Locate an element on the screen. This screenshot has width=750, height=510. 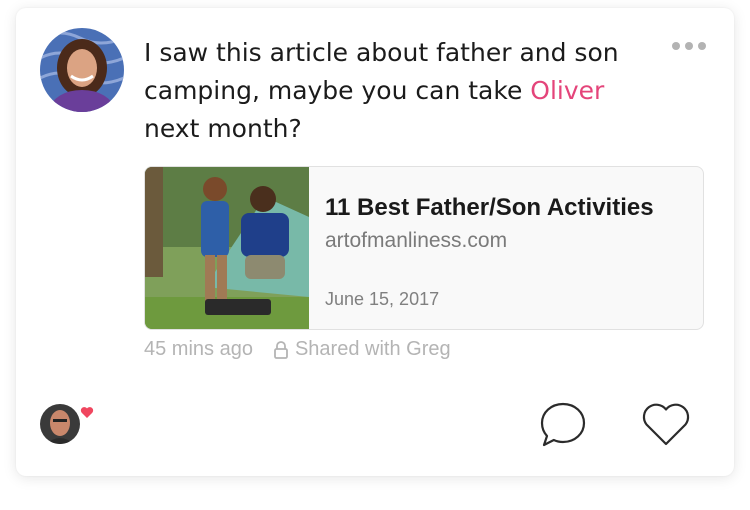
author-avatar is located at coordinates (82, 70).